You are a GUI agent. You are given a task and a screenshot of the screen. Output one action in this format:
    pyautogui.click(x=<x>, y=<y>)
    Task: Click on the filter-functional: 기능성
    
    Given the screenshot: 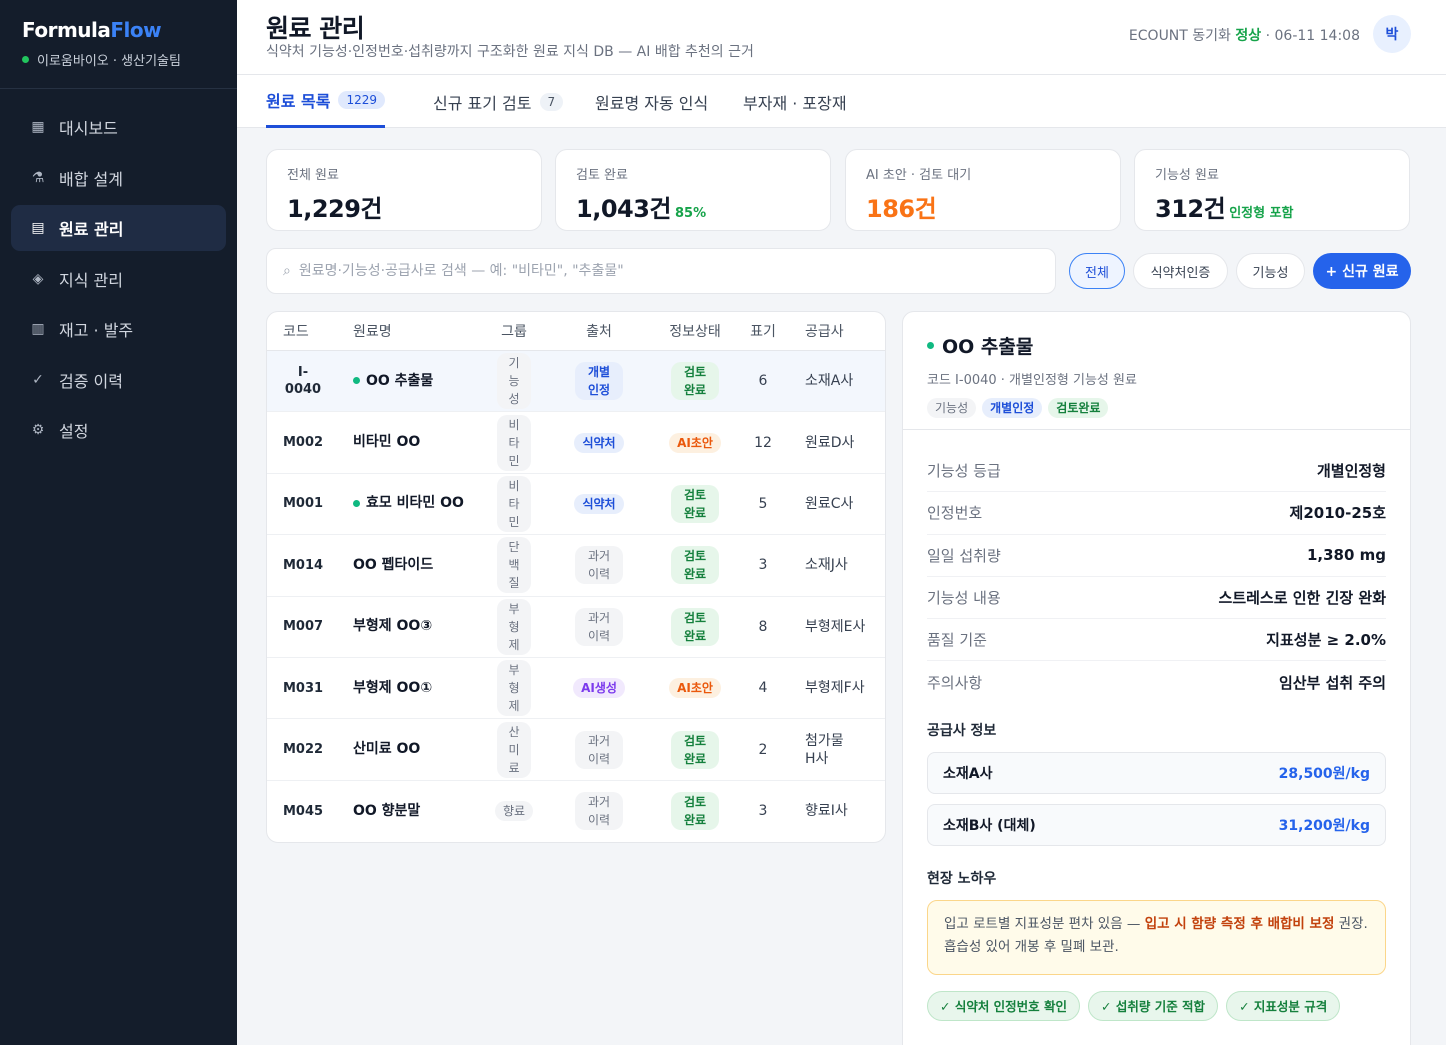 What is the action you would take?
    pyautogui.click(x=1270, y=271)
    